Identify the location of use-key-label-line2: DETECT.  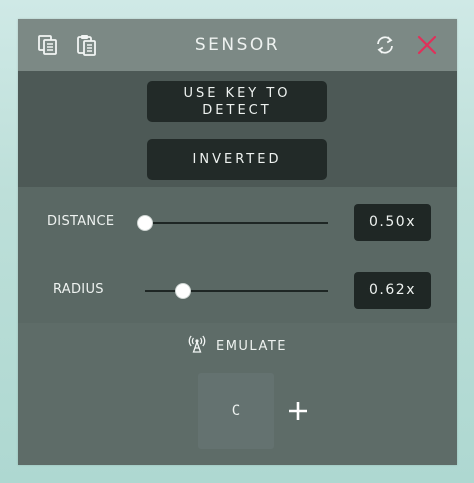
(237, 110).